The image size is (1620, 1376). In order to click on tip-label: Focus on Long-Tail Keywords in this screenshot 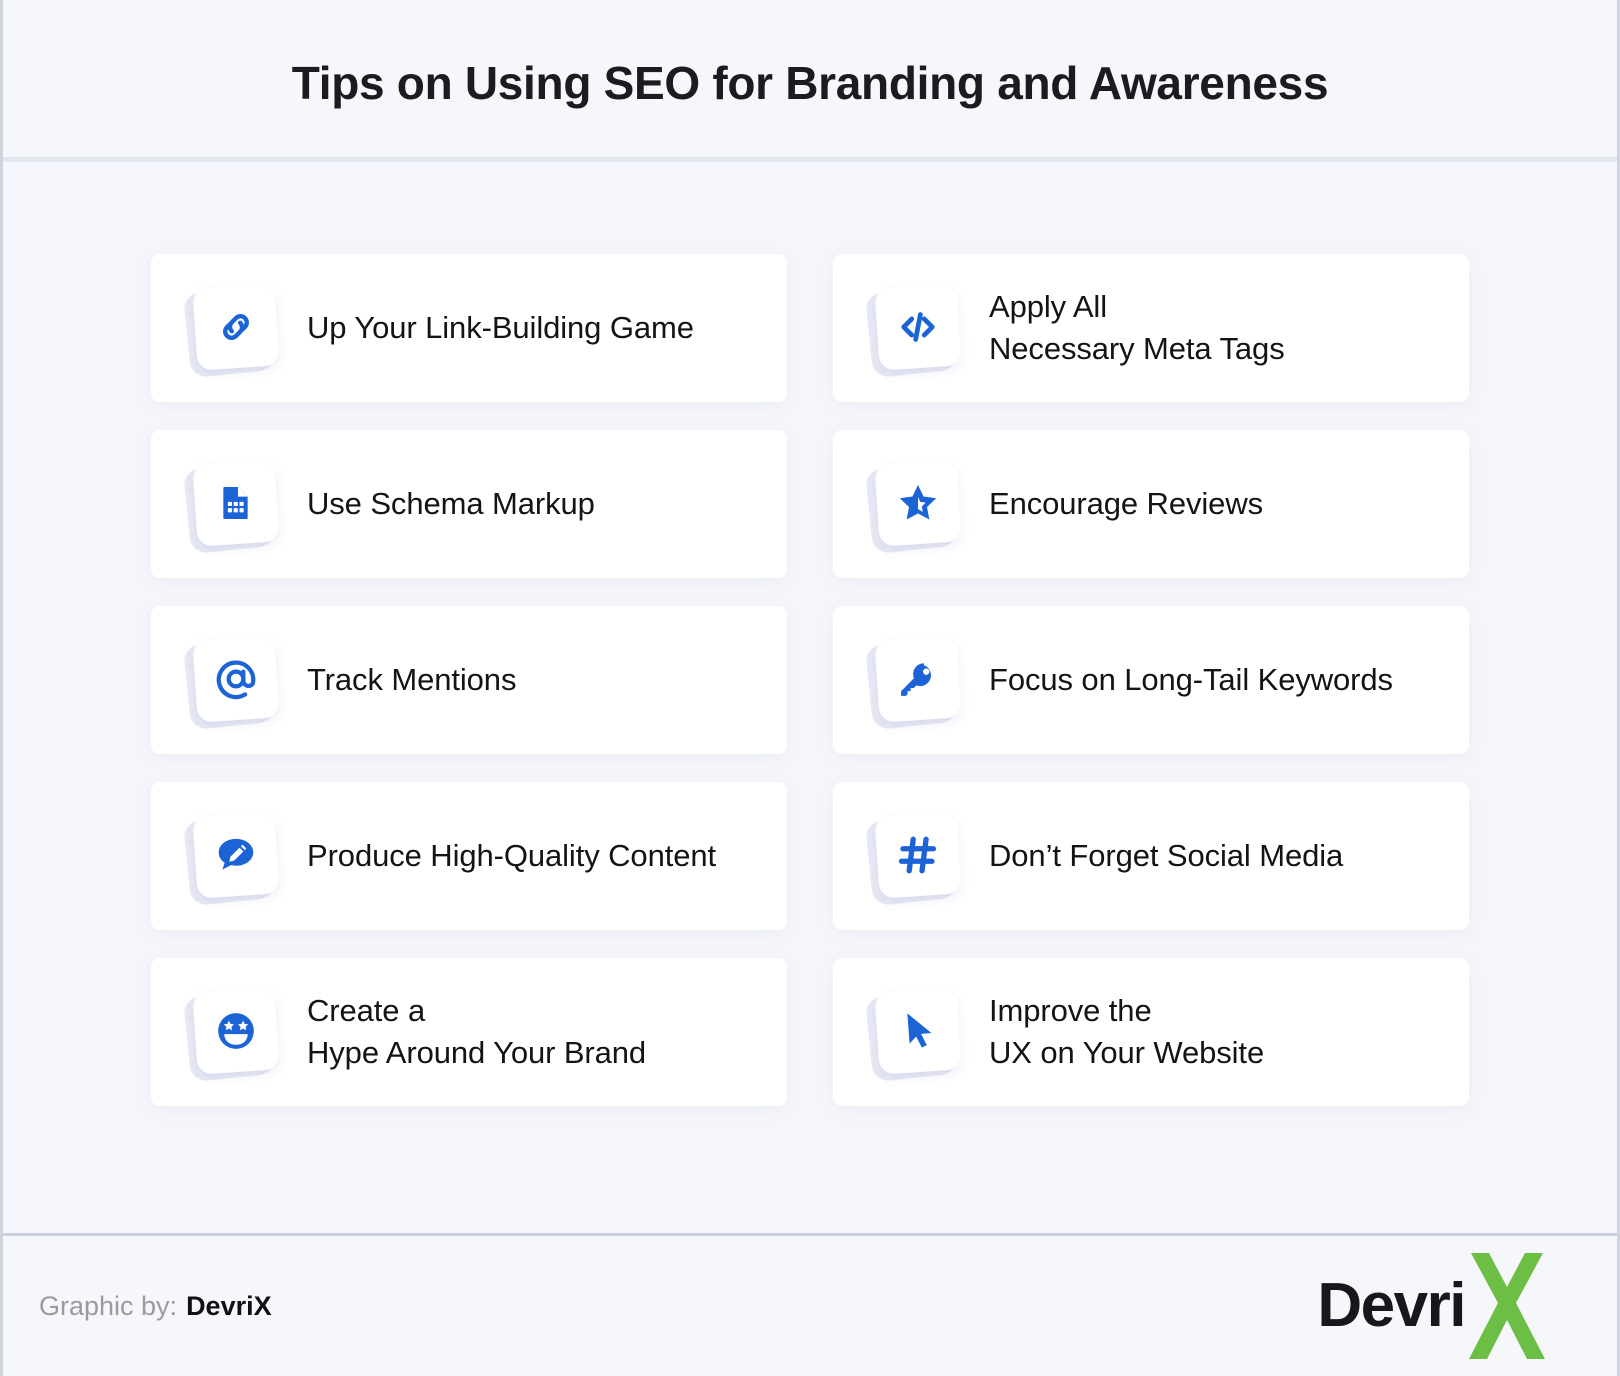, I will do `click(1191, 679)`.